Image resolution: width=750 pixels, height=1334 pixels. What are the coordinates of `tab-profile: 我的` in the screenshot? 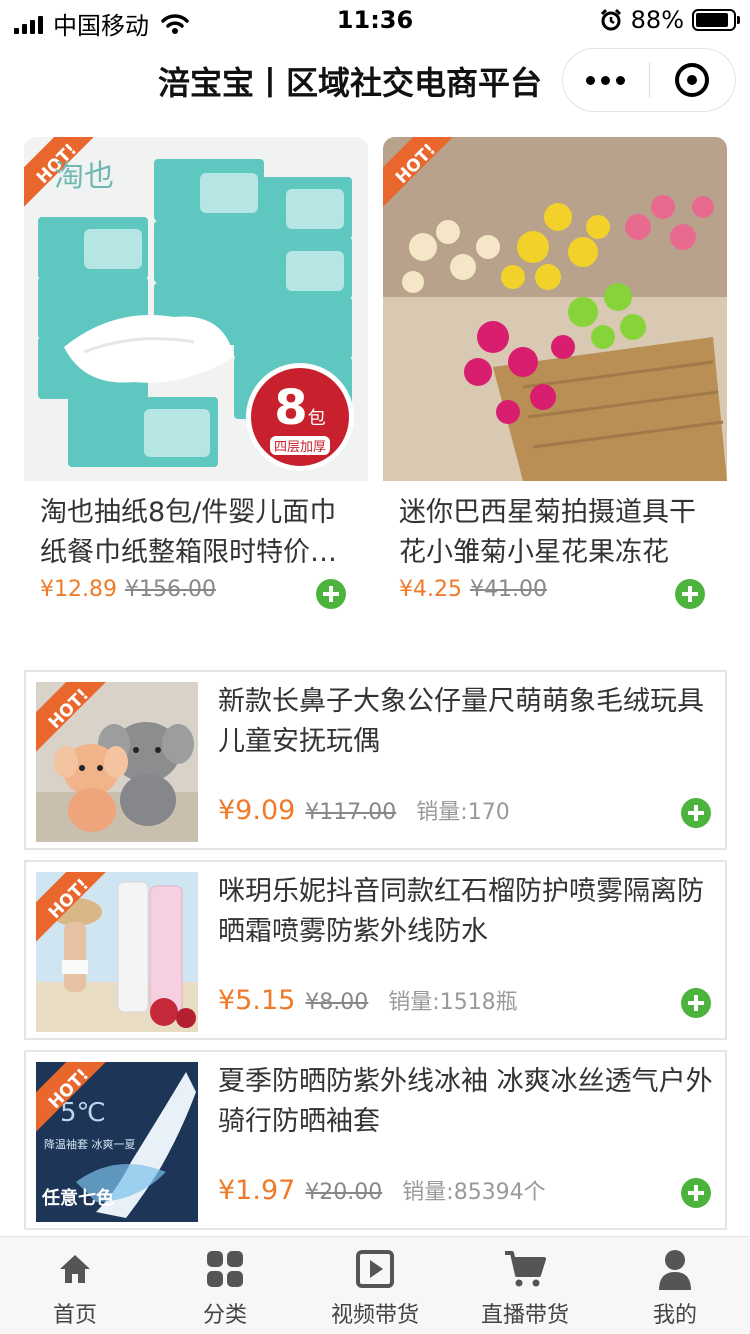 It's located at (675, 1285).